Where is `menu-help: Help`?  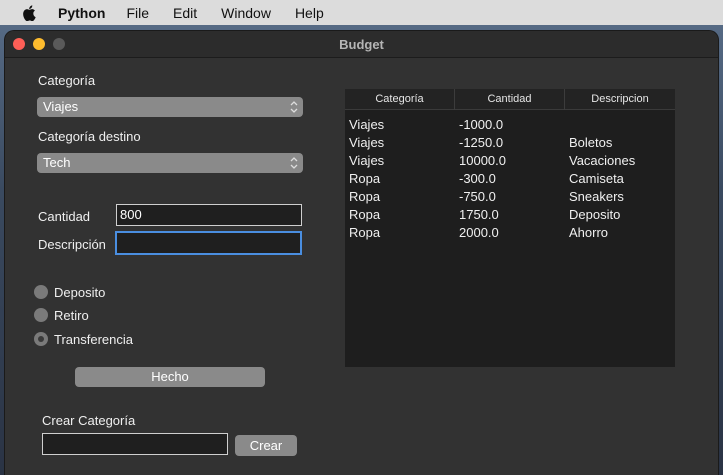 menu-help: Help is located at coordinates (309, 13).